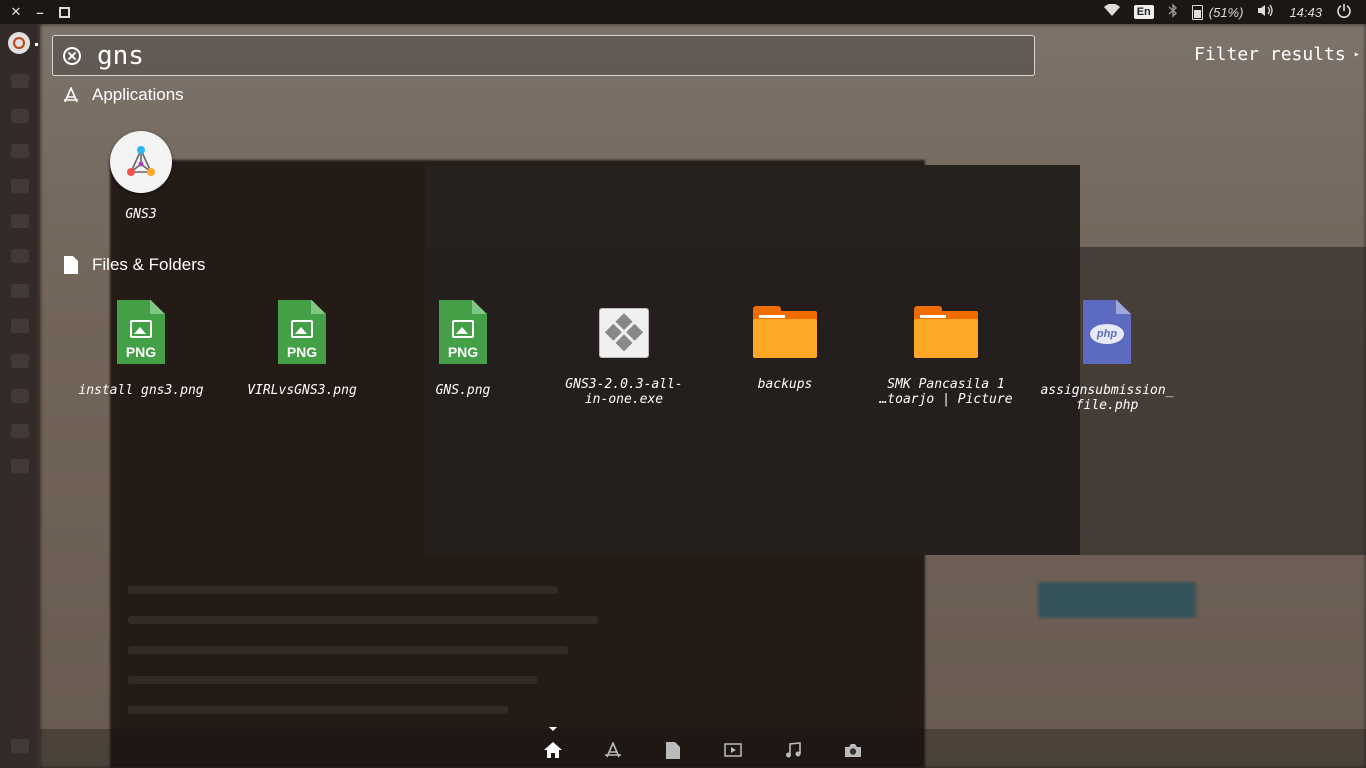 Image resolution: width=1366 pixels, height=768 pixels. I want to click on battery-percentage: (51%), so click(1226, 12).